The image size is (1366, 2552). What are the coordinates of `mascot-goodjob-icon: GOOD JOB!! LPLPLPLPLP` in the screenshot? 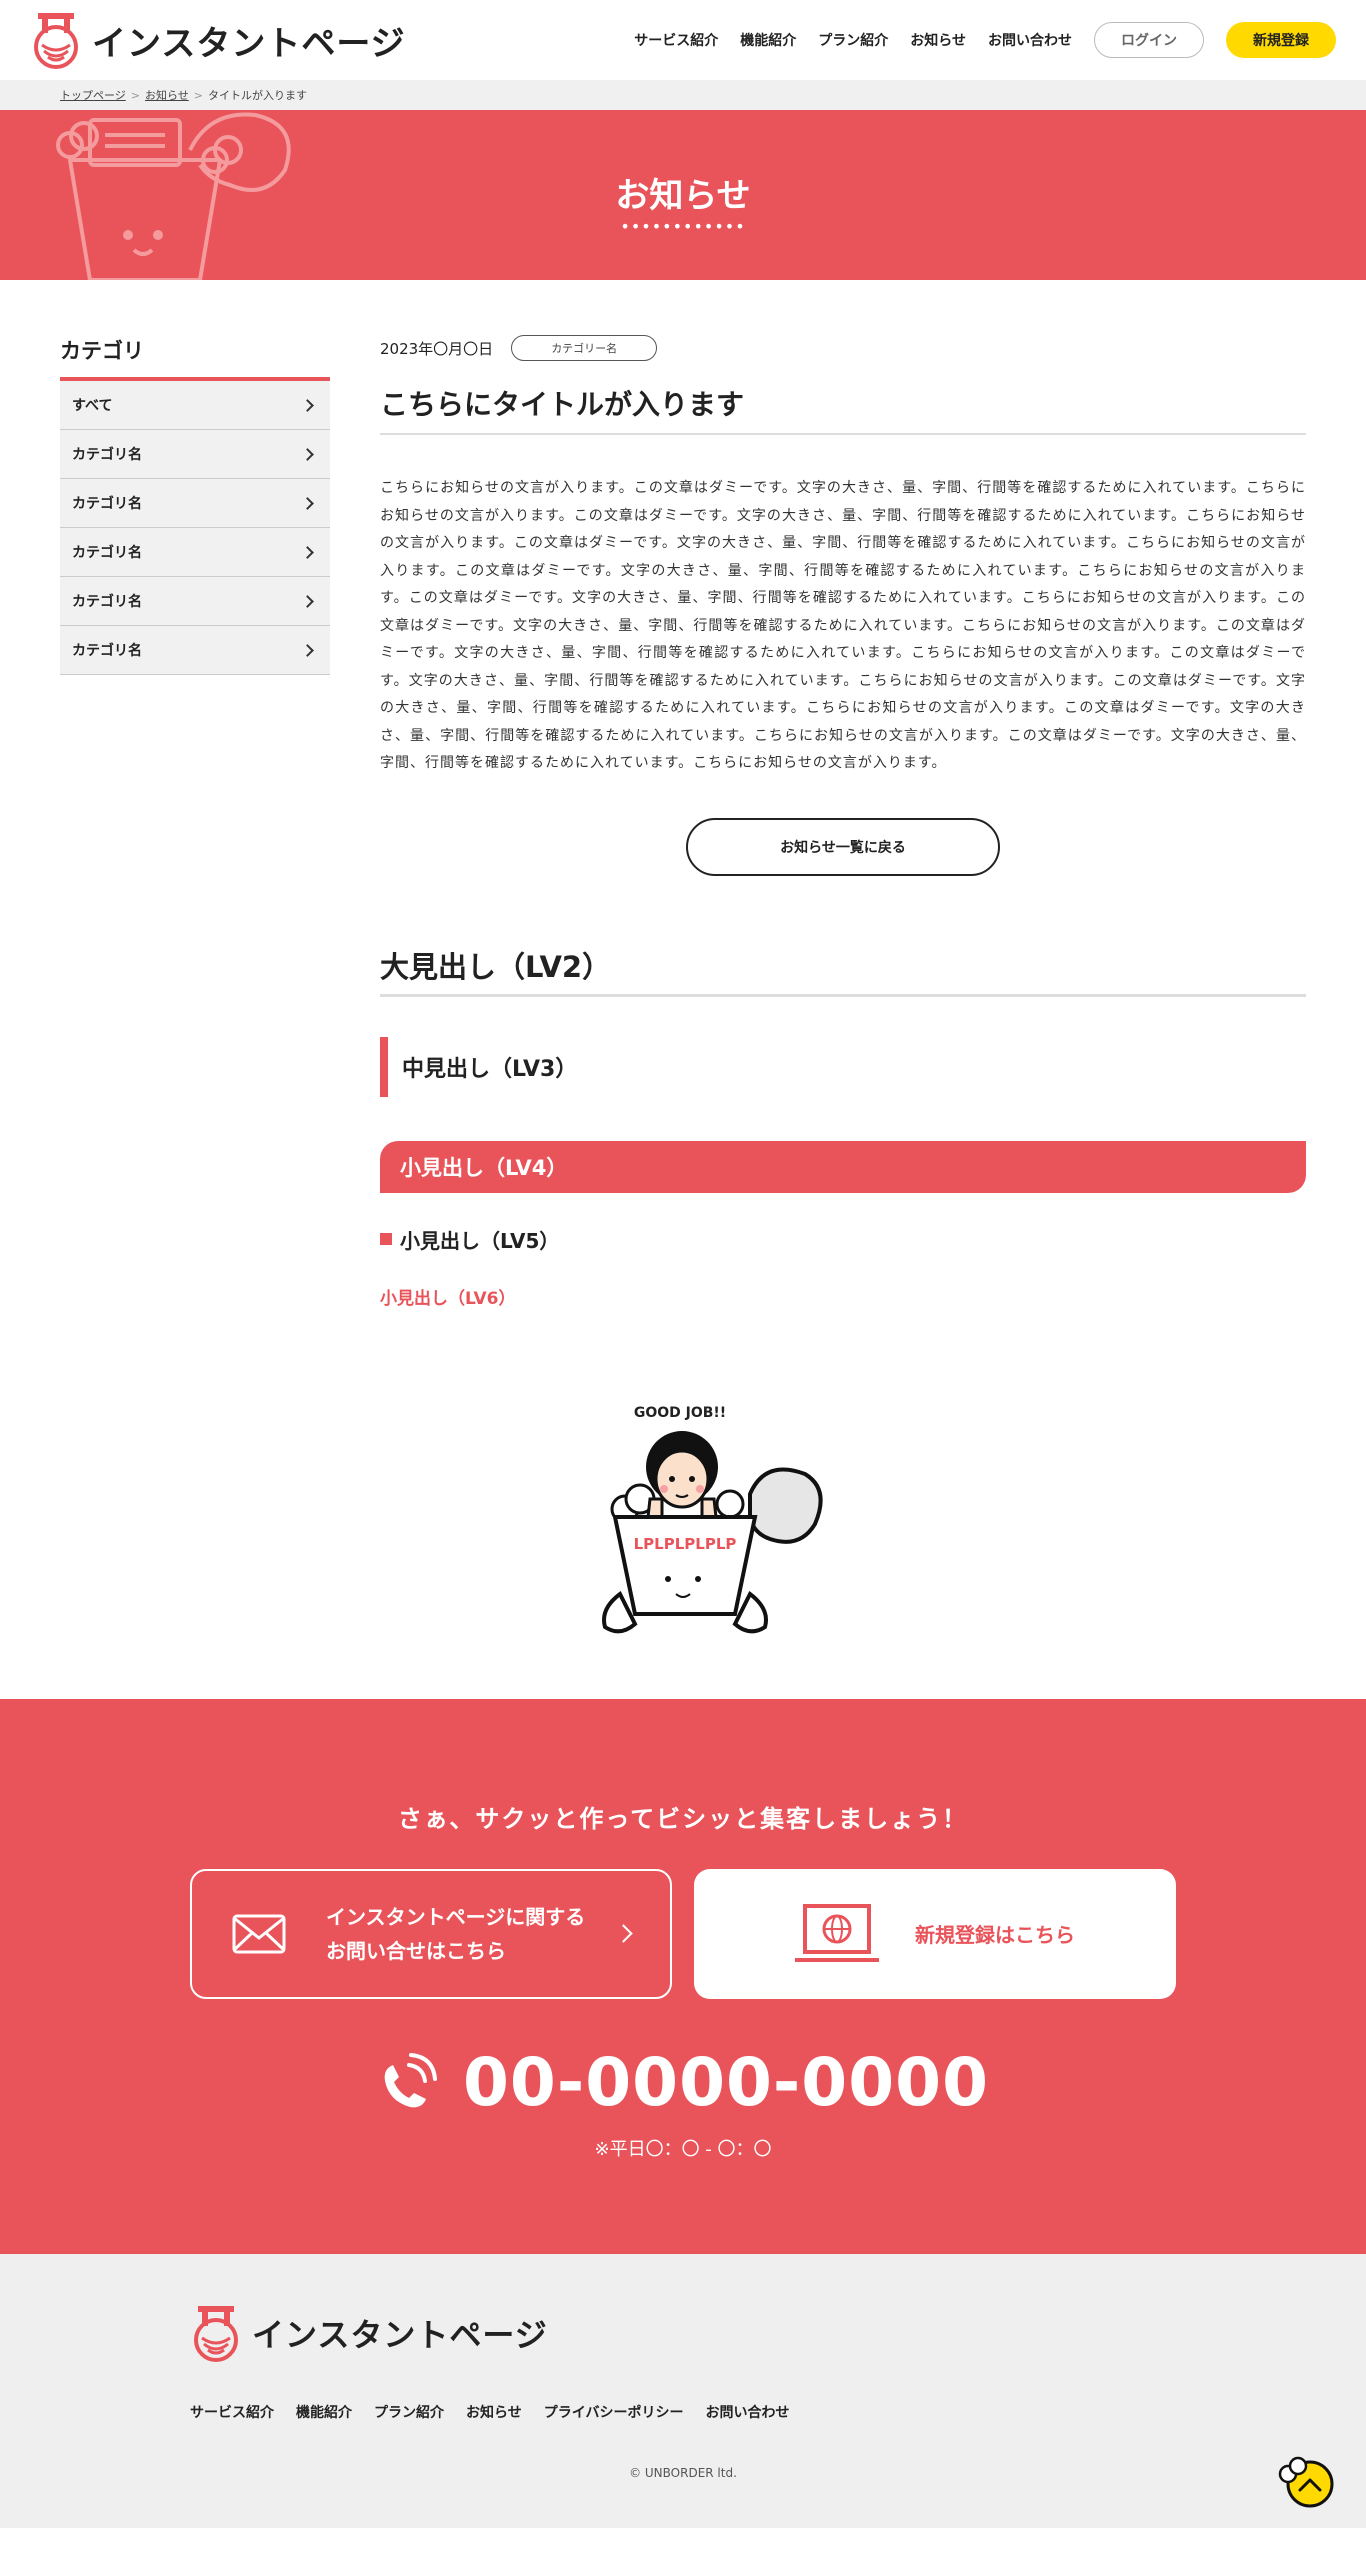 It's located at (712, 1519).